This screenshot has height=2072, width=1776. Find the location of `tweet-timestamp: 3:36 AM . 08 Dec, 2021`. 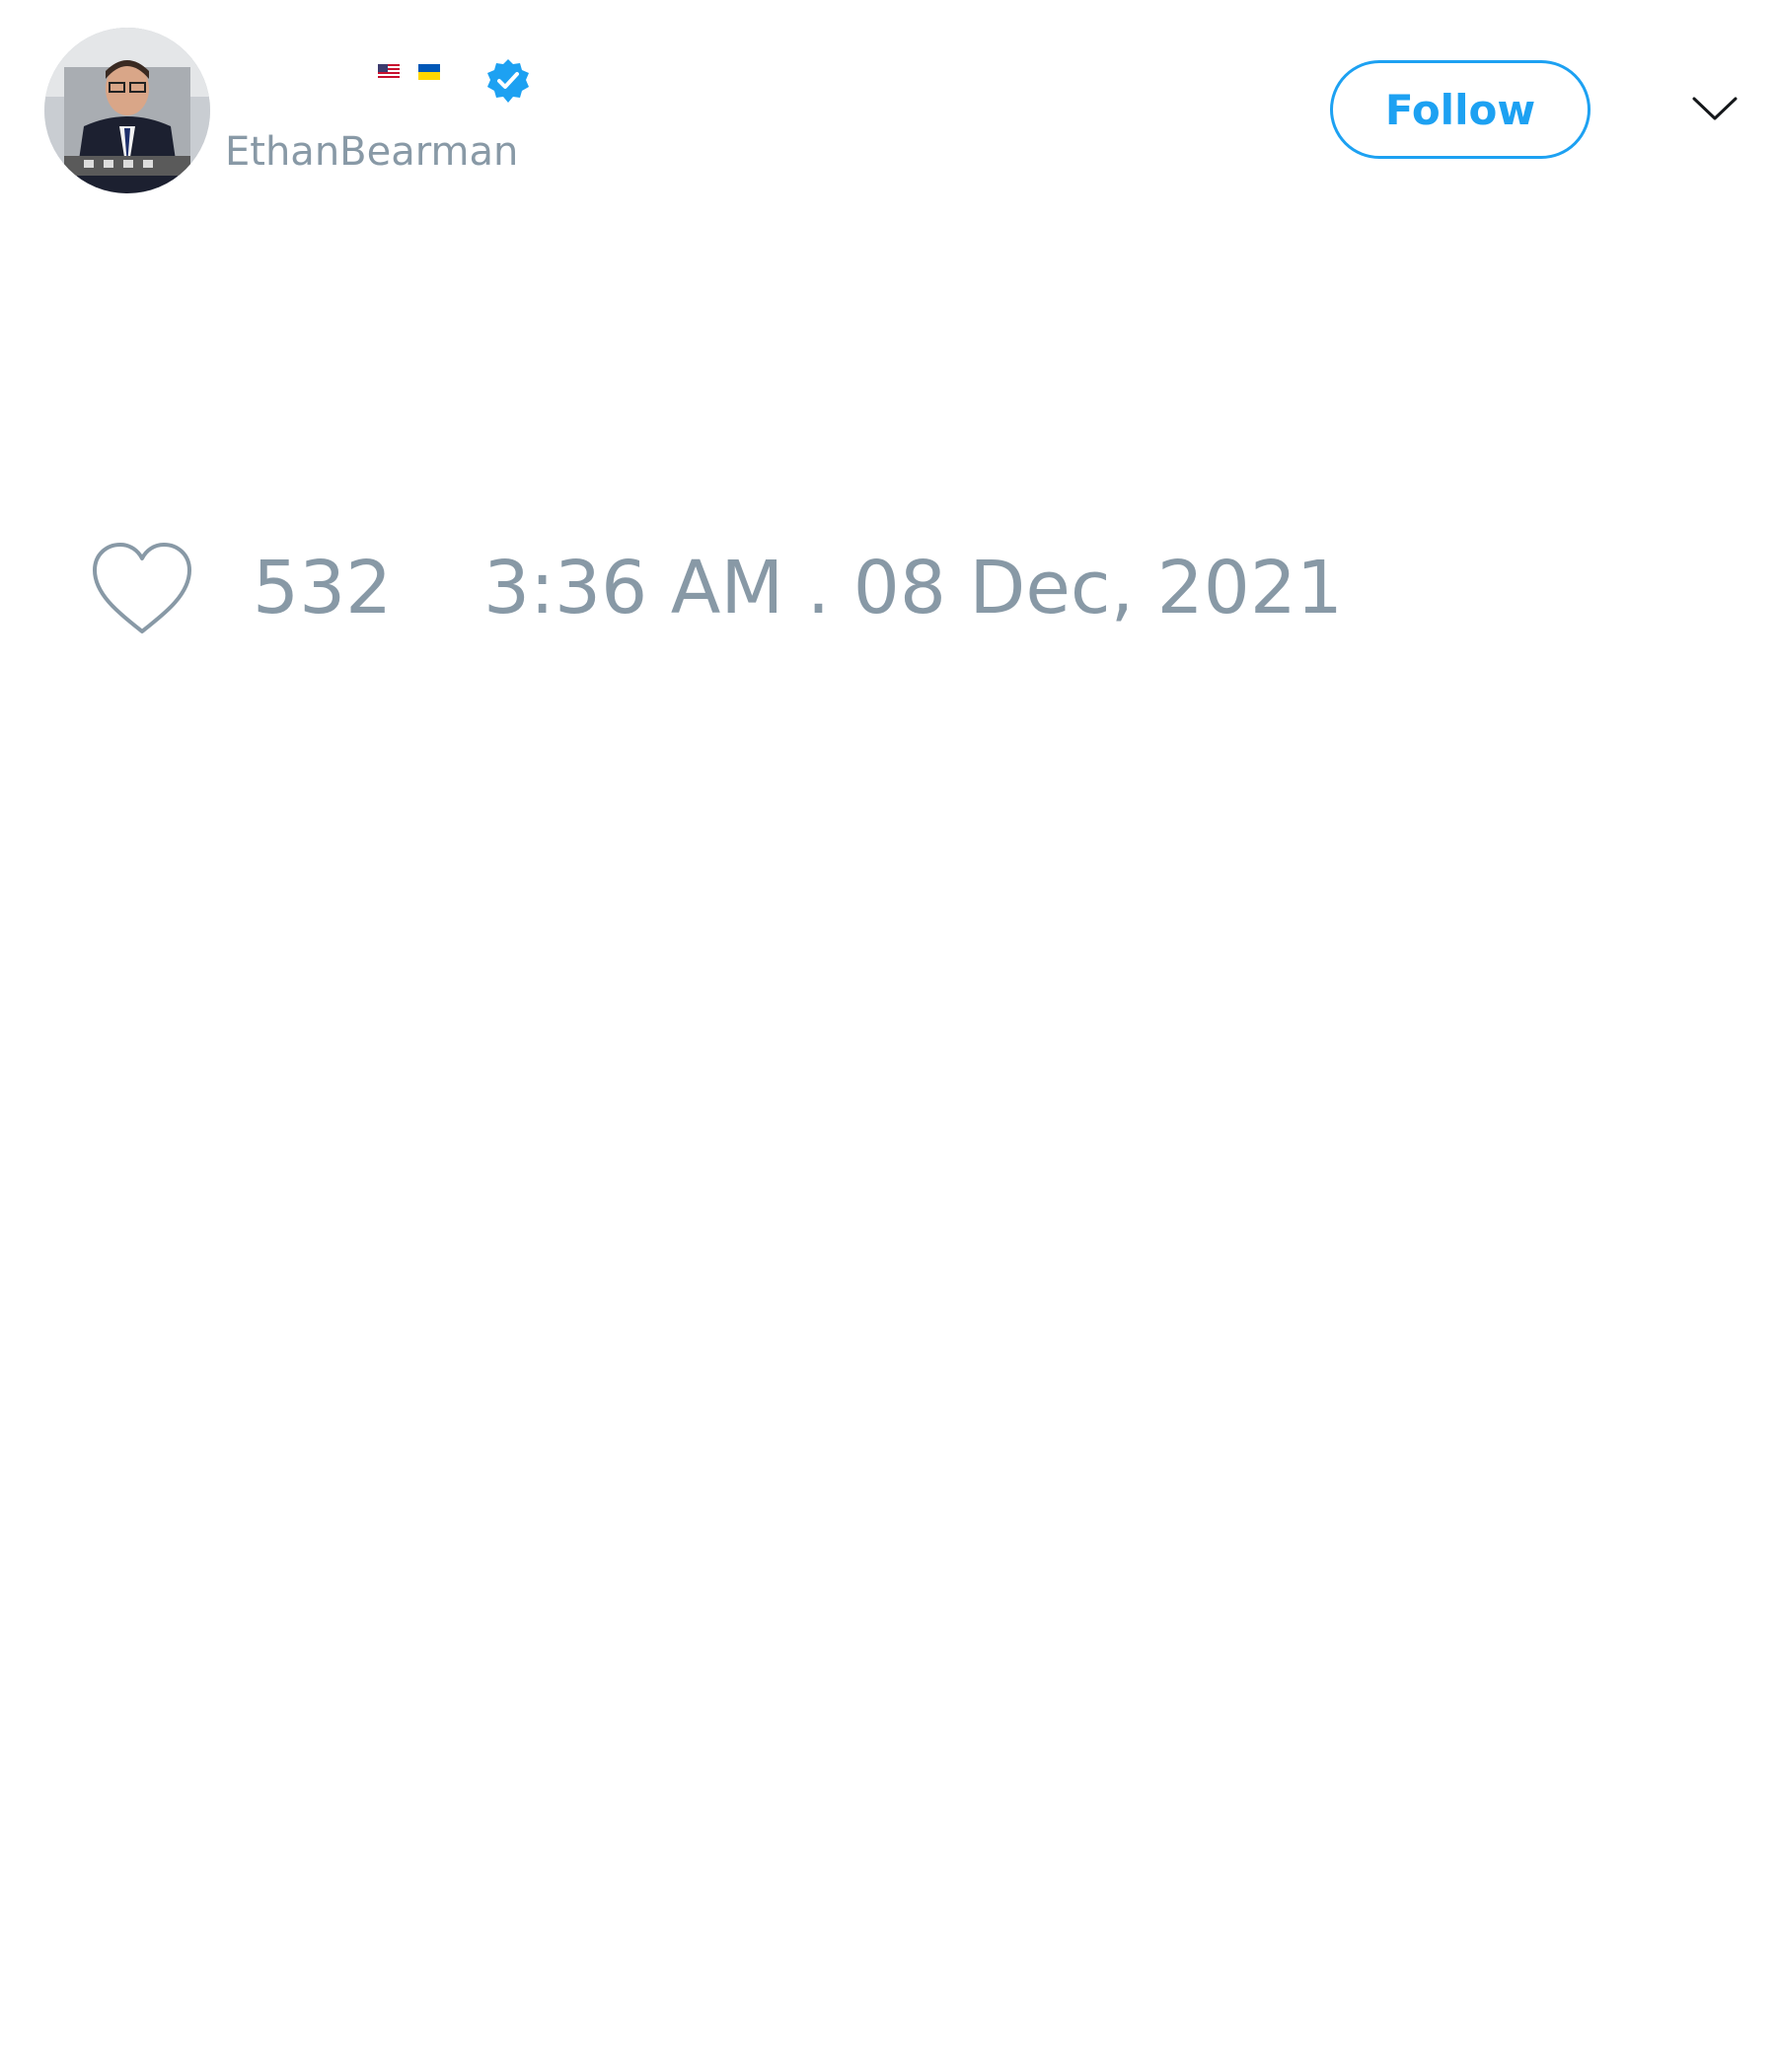

tweet-timestamp: 3:36 AM . 08 Dec, 2021 is located at coordinates (913, 588).